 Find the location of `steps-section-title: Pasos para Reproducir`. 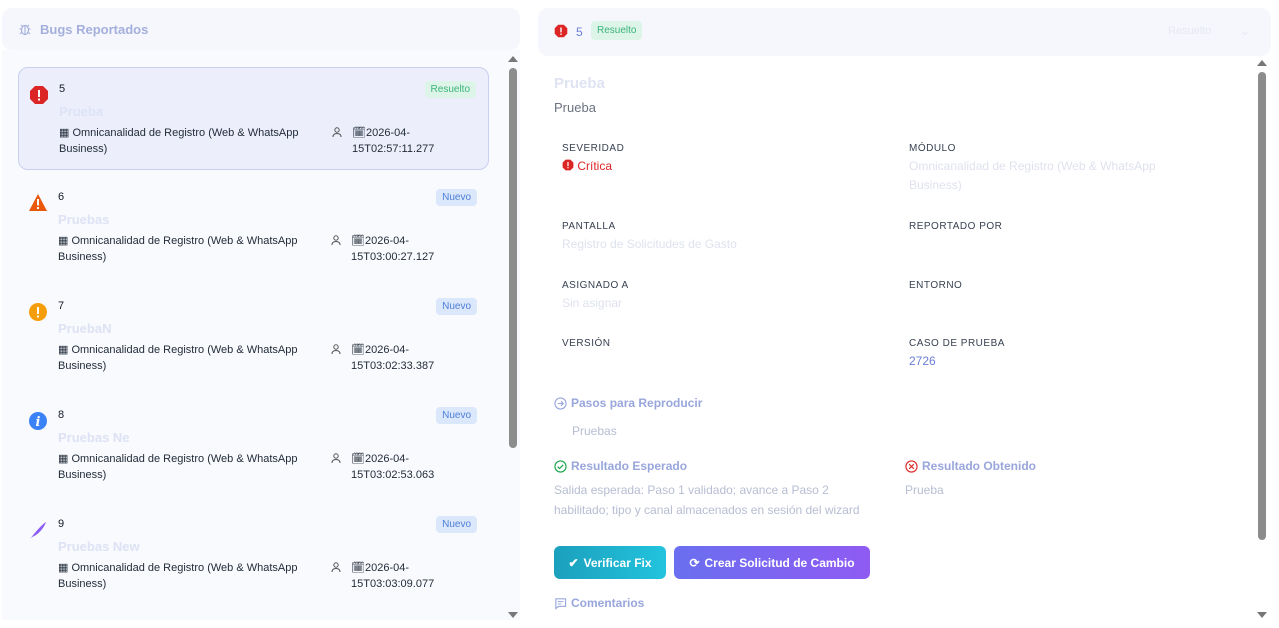

steps-section-title: Pasos para Reproducir is located at coordinates (628, 403).